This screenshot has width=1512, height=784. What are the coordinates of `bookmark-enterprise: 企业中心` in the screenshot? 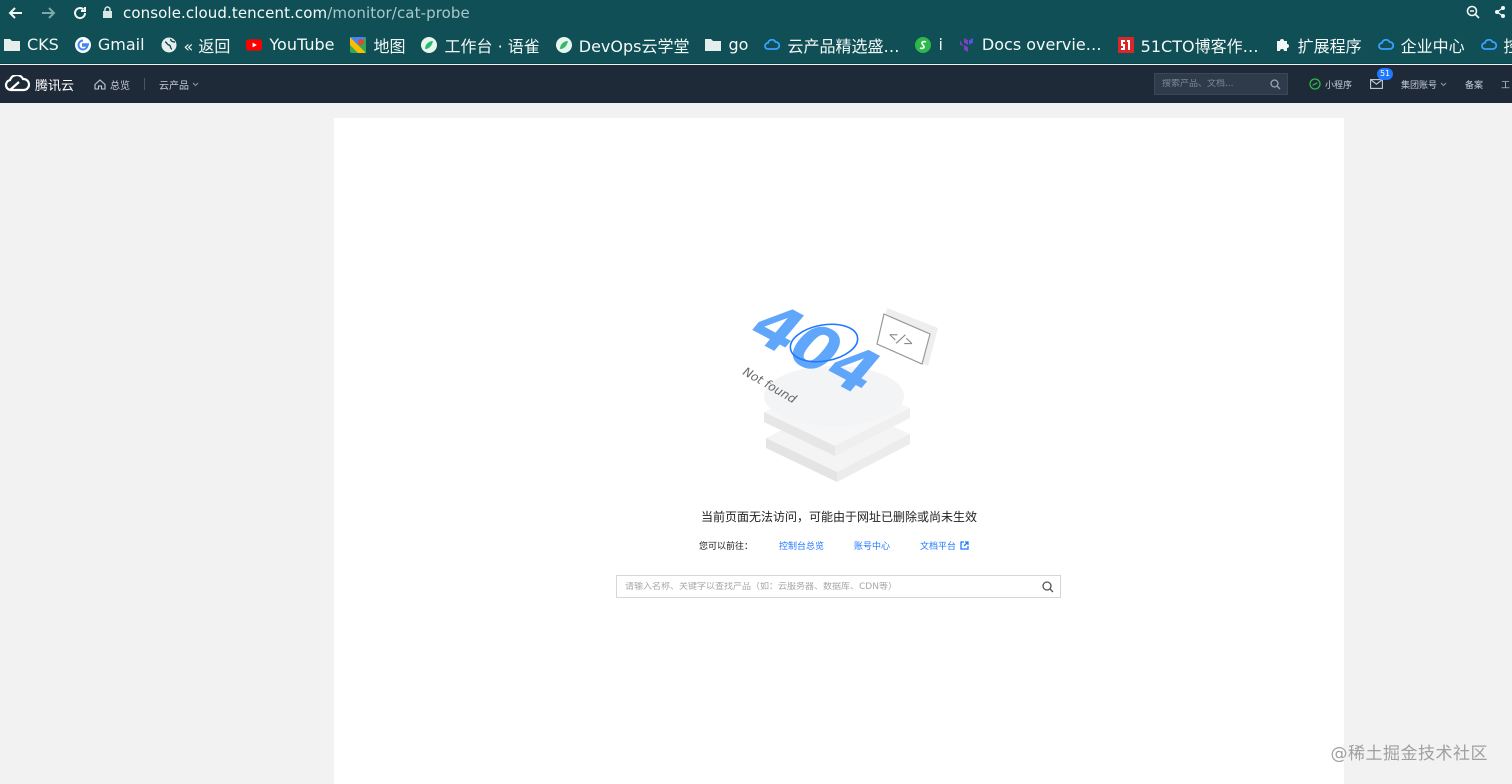 It's located at (1421, 45).